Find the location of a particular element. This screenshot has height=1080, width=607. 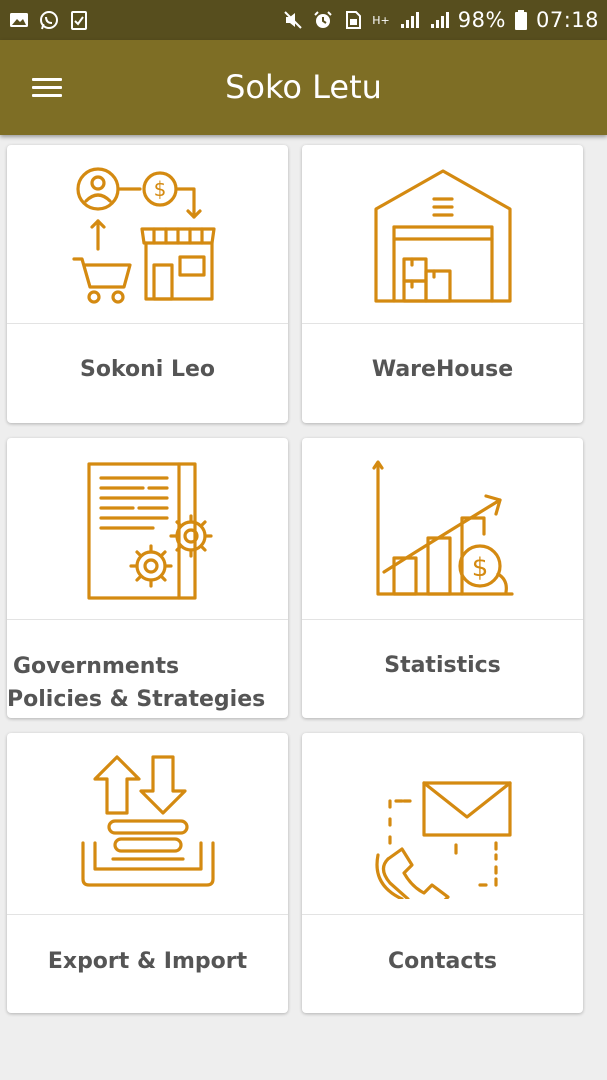

card-government-policies: Governments Policies & Strategies is located at coordinates (147, 578).